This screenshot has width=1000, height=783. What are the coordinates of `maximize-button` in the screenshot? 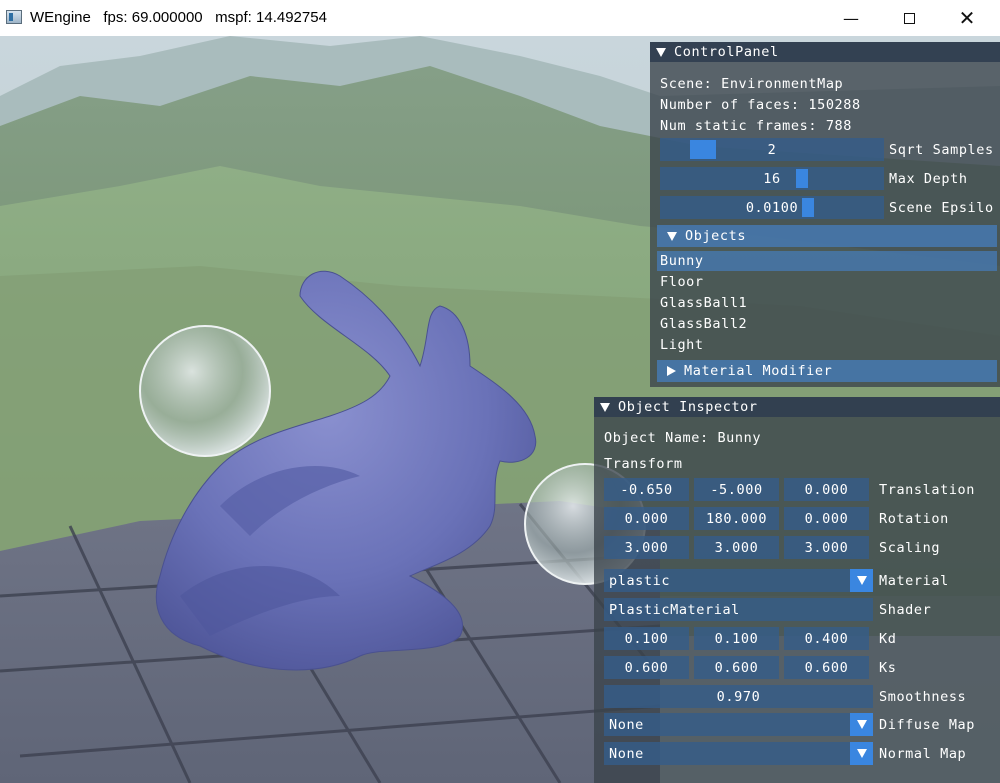 It's located at (909, 18).